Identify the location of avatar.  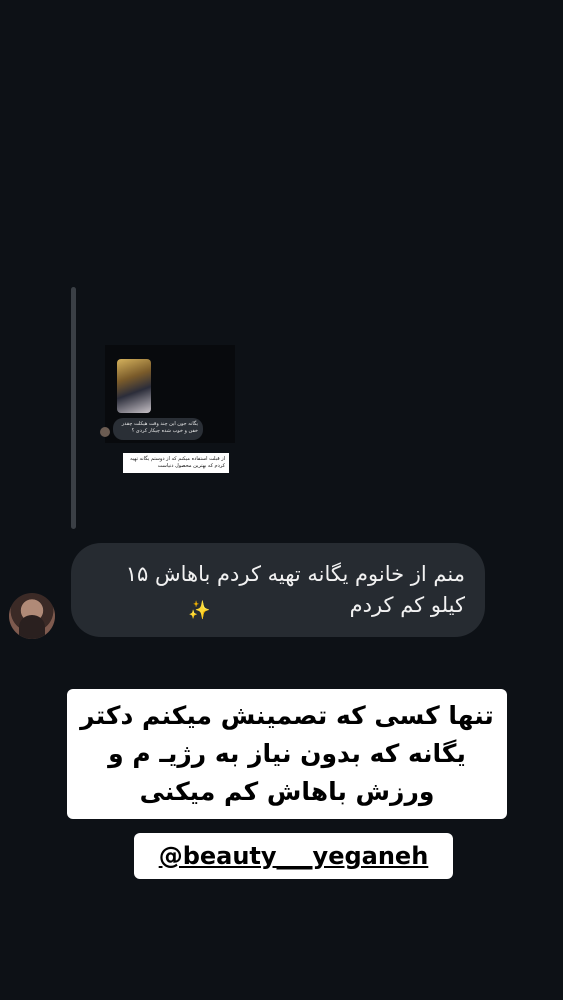
(32, 616).